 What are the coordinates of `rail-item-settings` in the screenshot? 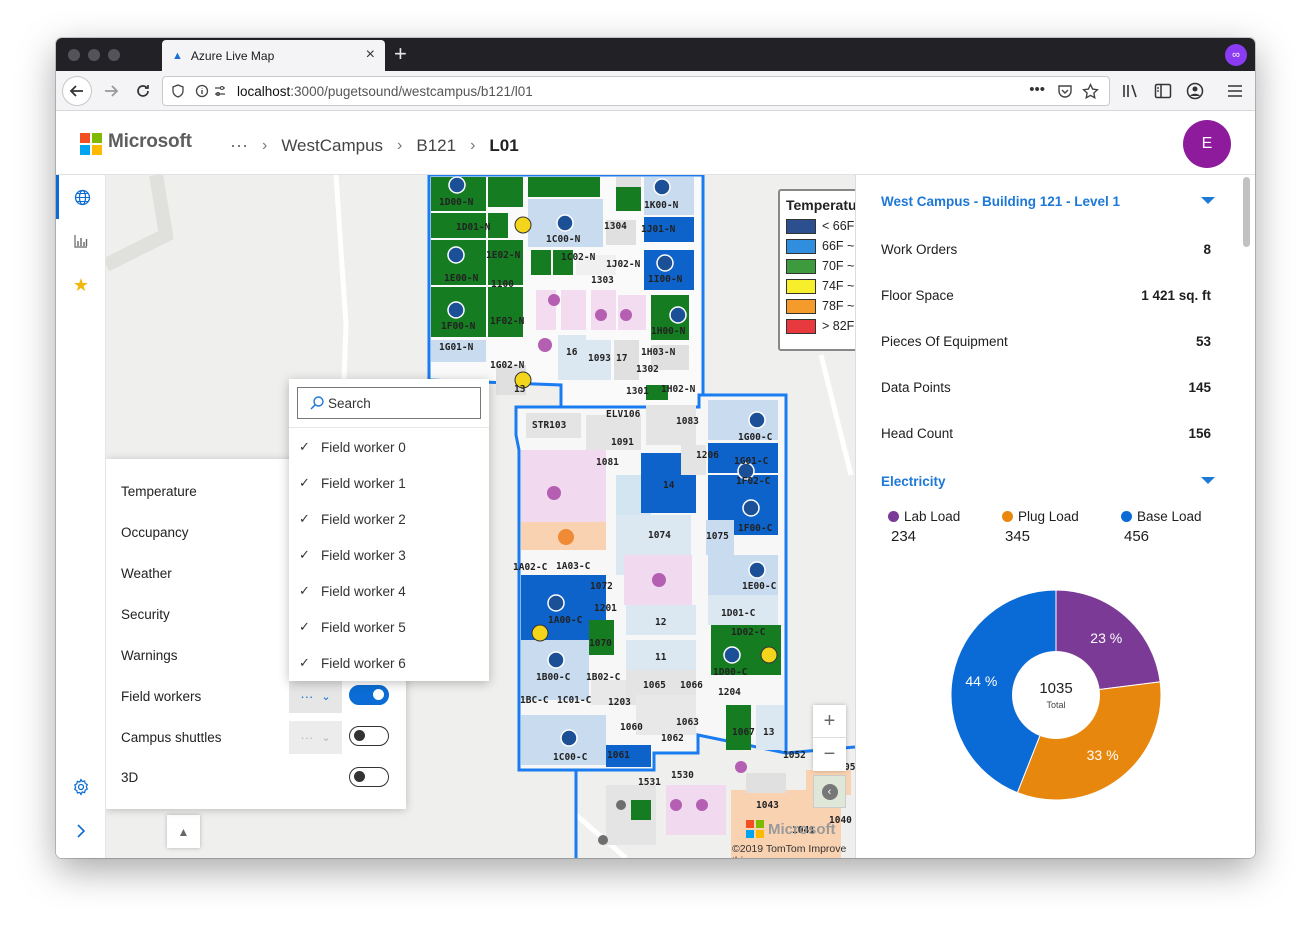 It's located at (81, 787).